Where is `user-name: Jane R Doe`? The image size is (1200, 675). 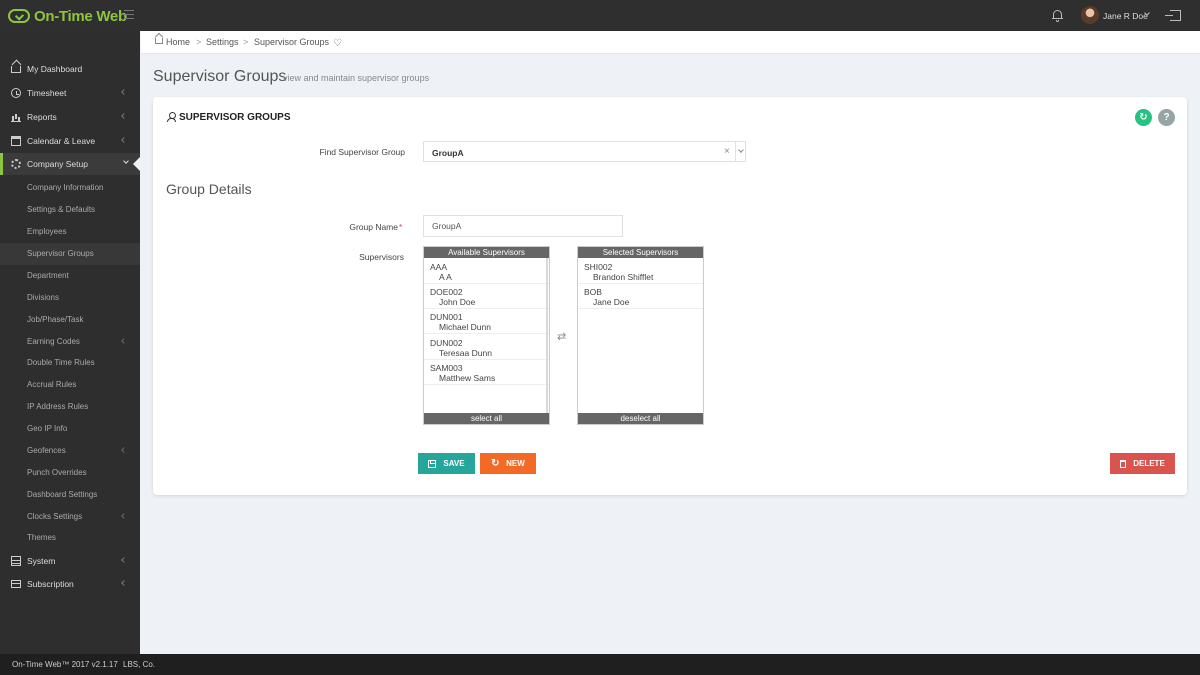 user-name: Jane R Doe is located at coordinates (1125, 16).